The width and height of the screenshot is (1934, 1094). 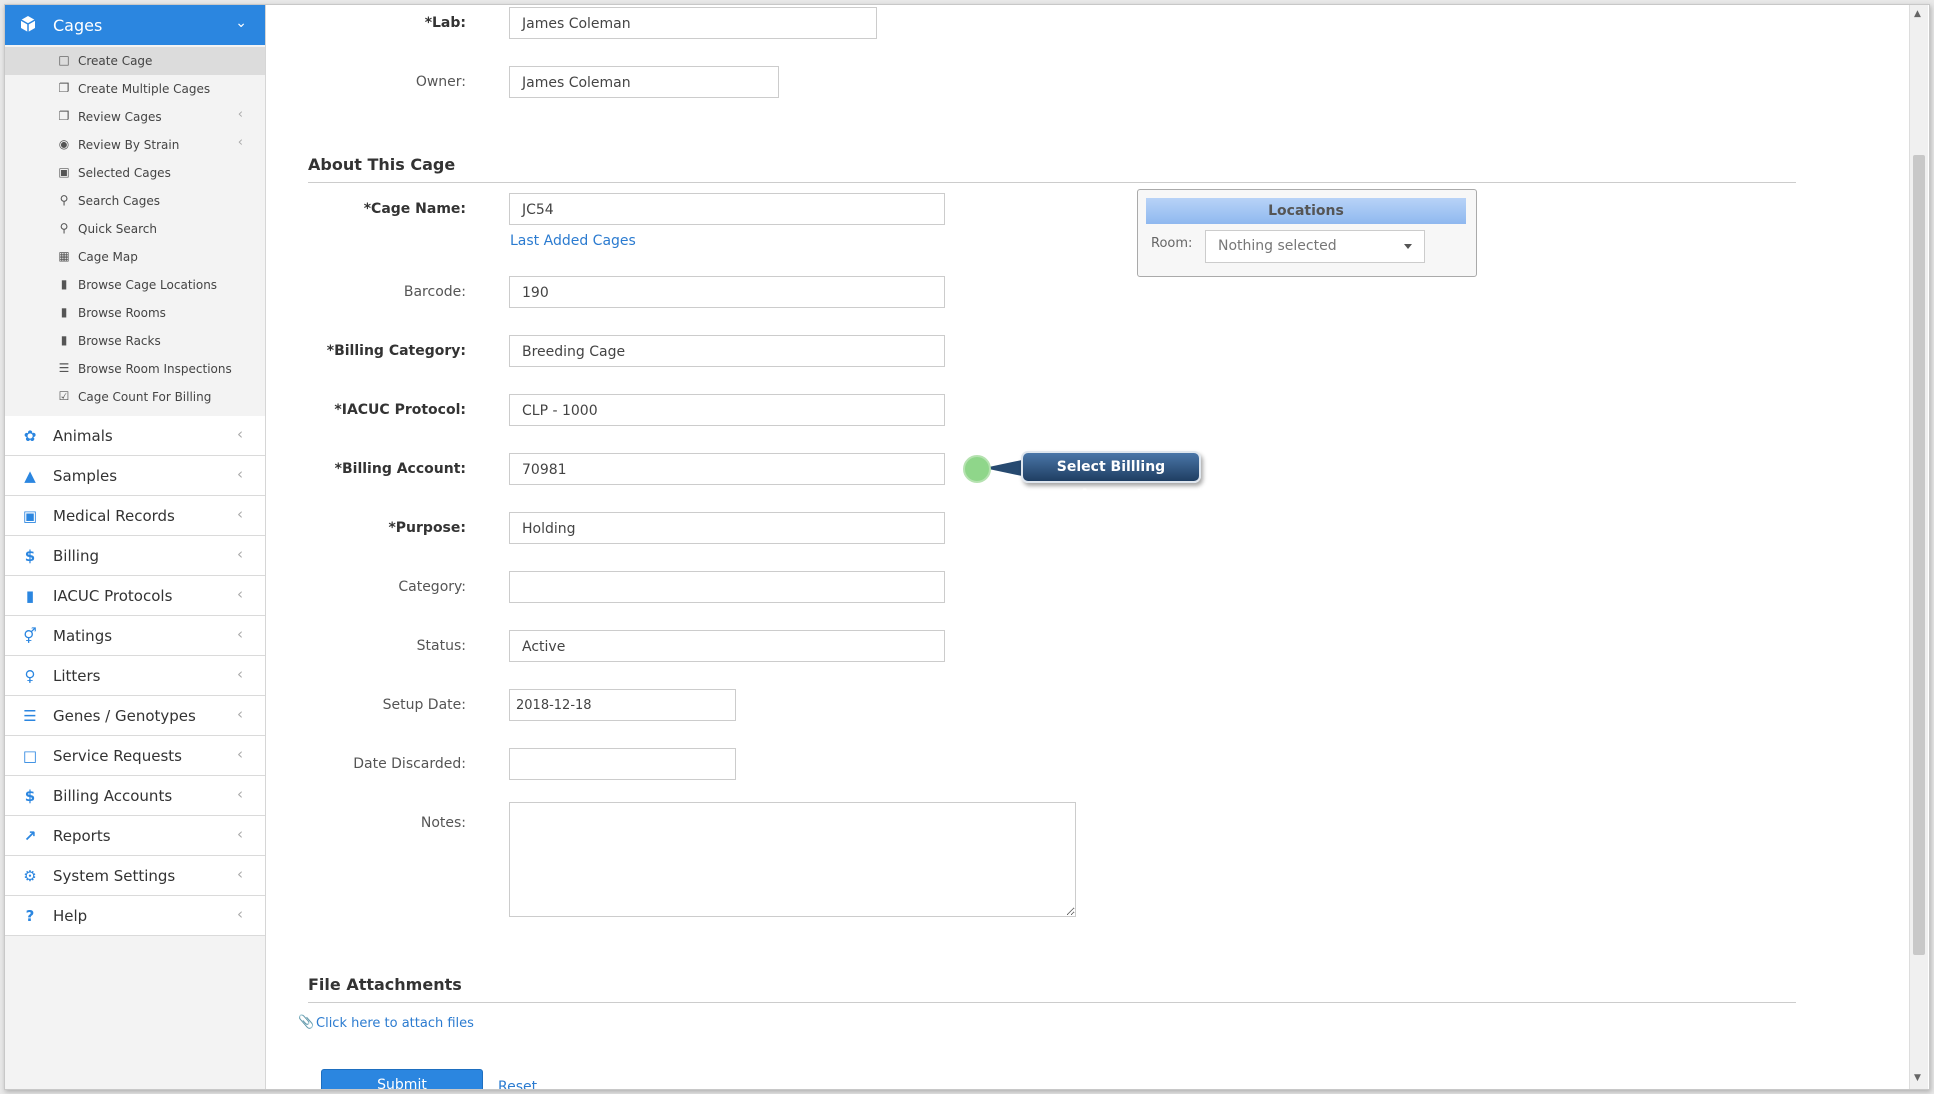 I want to click on submenu-item: ▮ Browse Rooms, so click(x=135, y=313).